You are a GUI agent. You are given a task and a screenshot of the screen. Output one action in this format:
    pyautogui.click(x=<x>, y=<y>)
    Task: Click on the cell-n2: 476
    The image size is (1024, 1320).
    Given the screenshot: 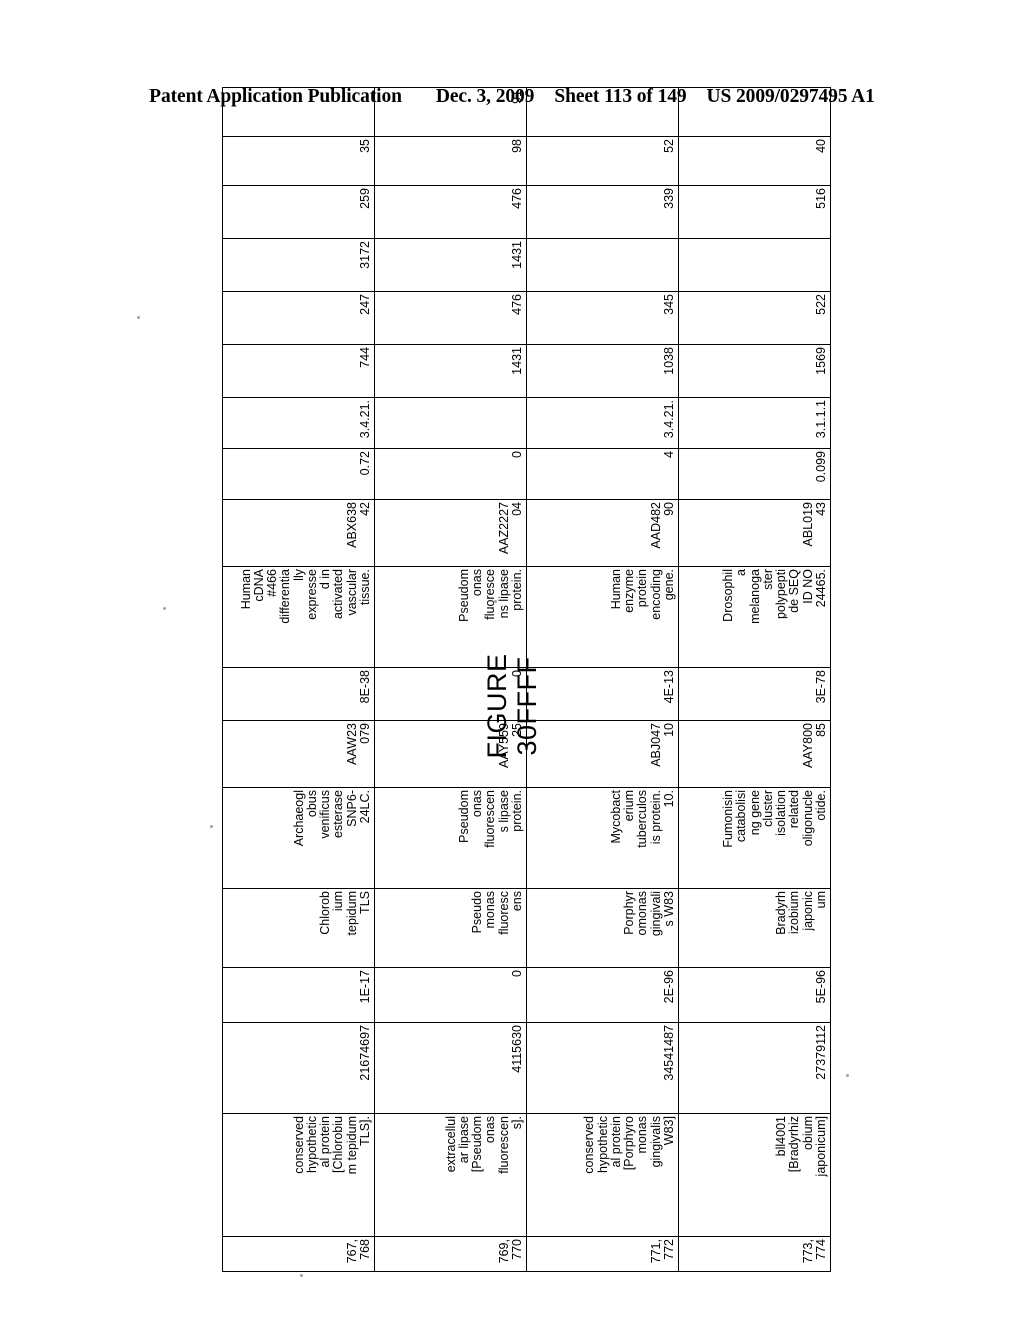 What is the action you would take?
    pyautogui.click(x=450, y=318)
    